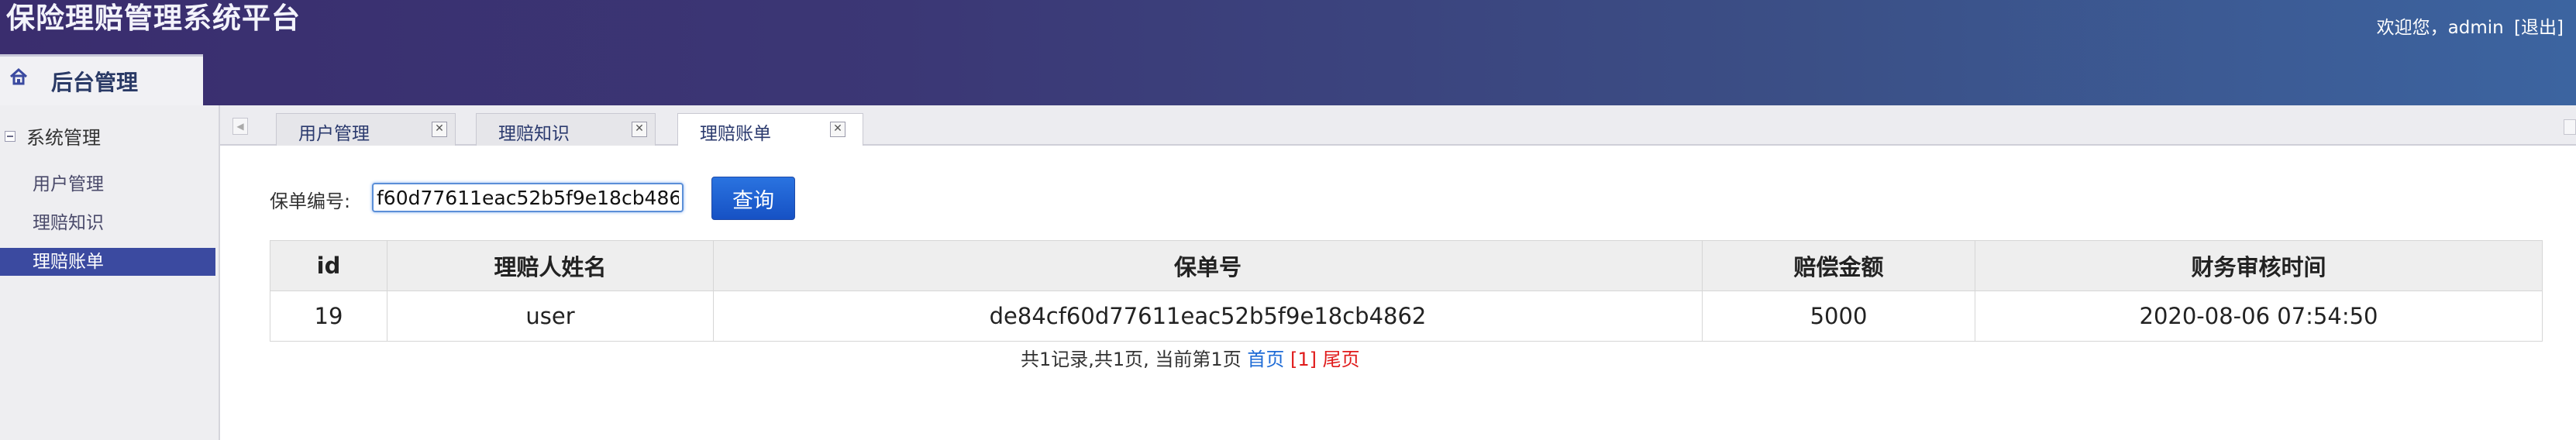  Describe the element at coordinates (63, 138) in the screenshot. I see `sidebar-group-label: 系统管理` at that location.